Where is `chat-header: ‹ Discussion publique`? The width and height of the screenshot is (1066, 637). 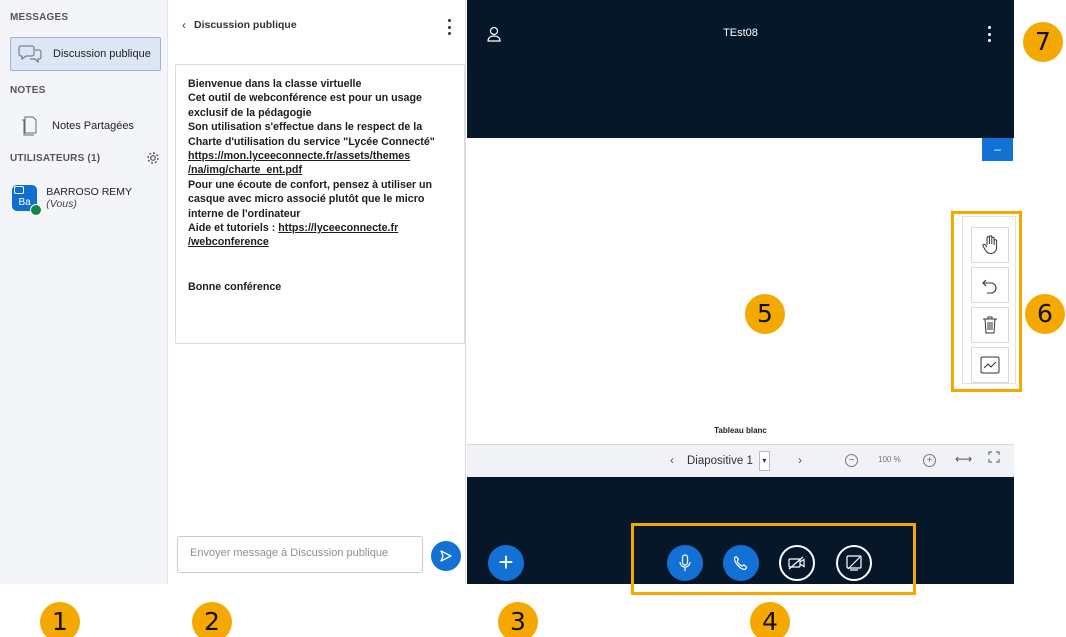
chat-header: ‹ Discussion publique is located at coordinates (239, 25).